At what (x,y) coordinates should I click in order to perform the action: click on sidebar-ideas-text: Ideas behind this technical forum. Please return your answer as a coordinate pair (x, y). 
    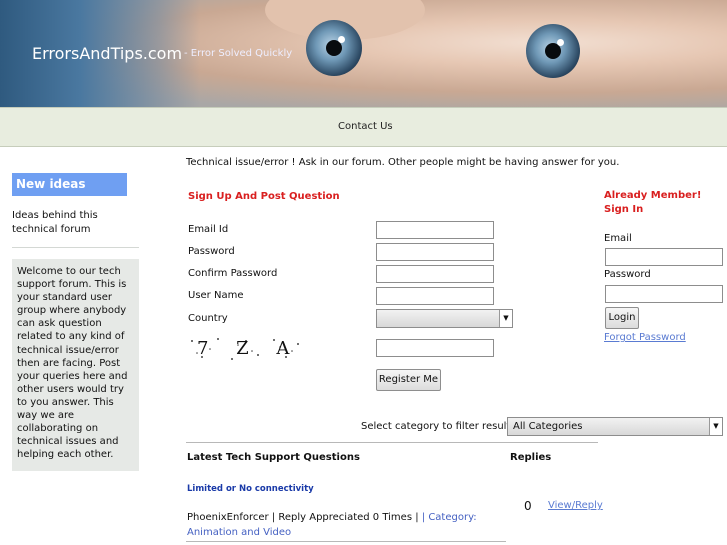
    Looking at the image, I should click on (55, 222).